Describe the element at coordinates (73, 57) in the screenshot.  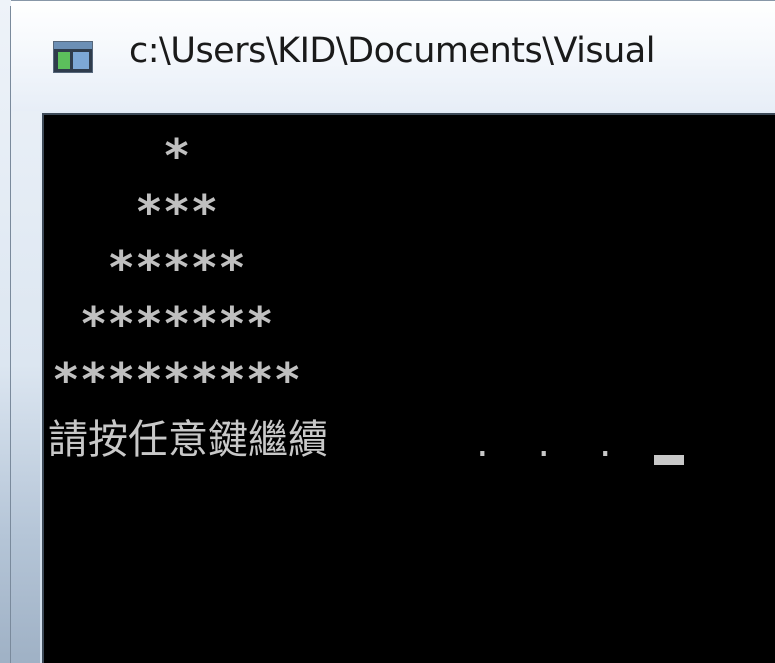
I see `console-window-icon` at that location.